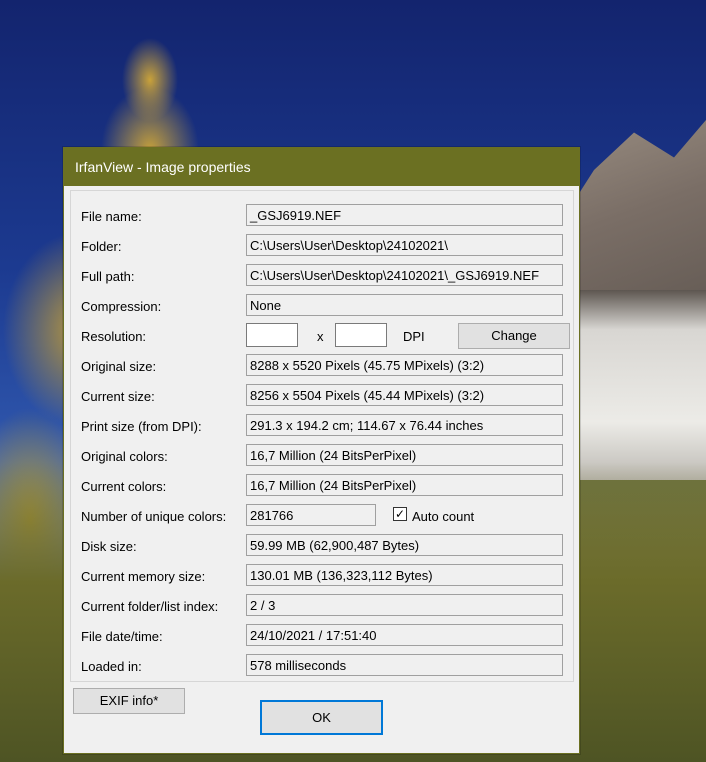  Describe the element at coordinates (111, 666) in the screenshot. I see `label-loaded-in: Loaded in:` at that location.